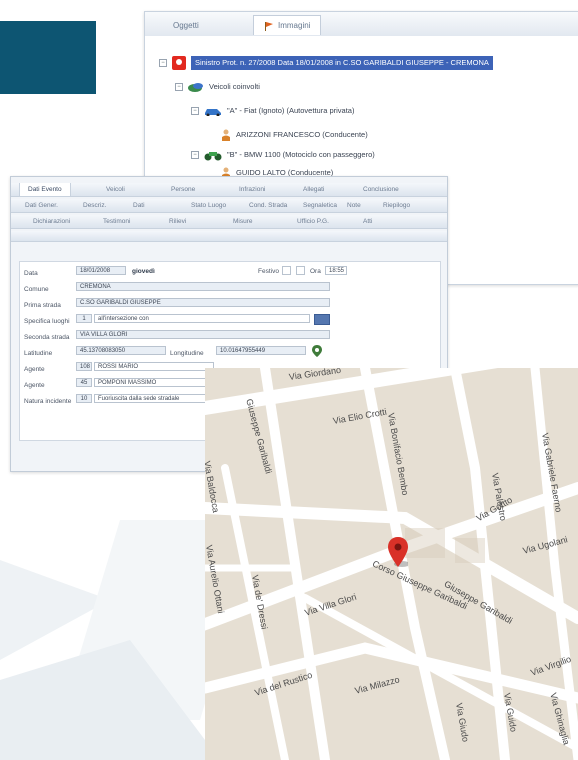 Image resolution: width=578 pixels, height=760 pixels. I want to click on input-ora: 18:55, so click(336, 270).